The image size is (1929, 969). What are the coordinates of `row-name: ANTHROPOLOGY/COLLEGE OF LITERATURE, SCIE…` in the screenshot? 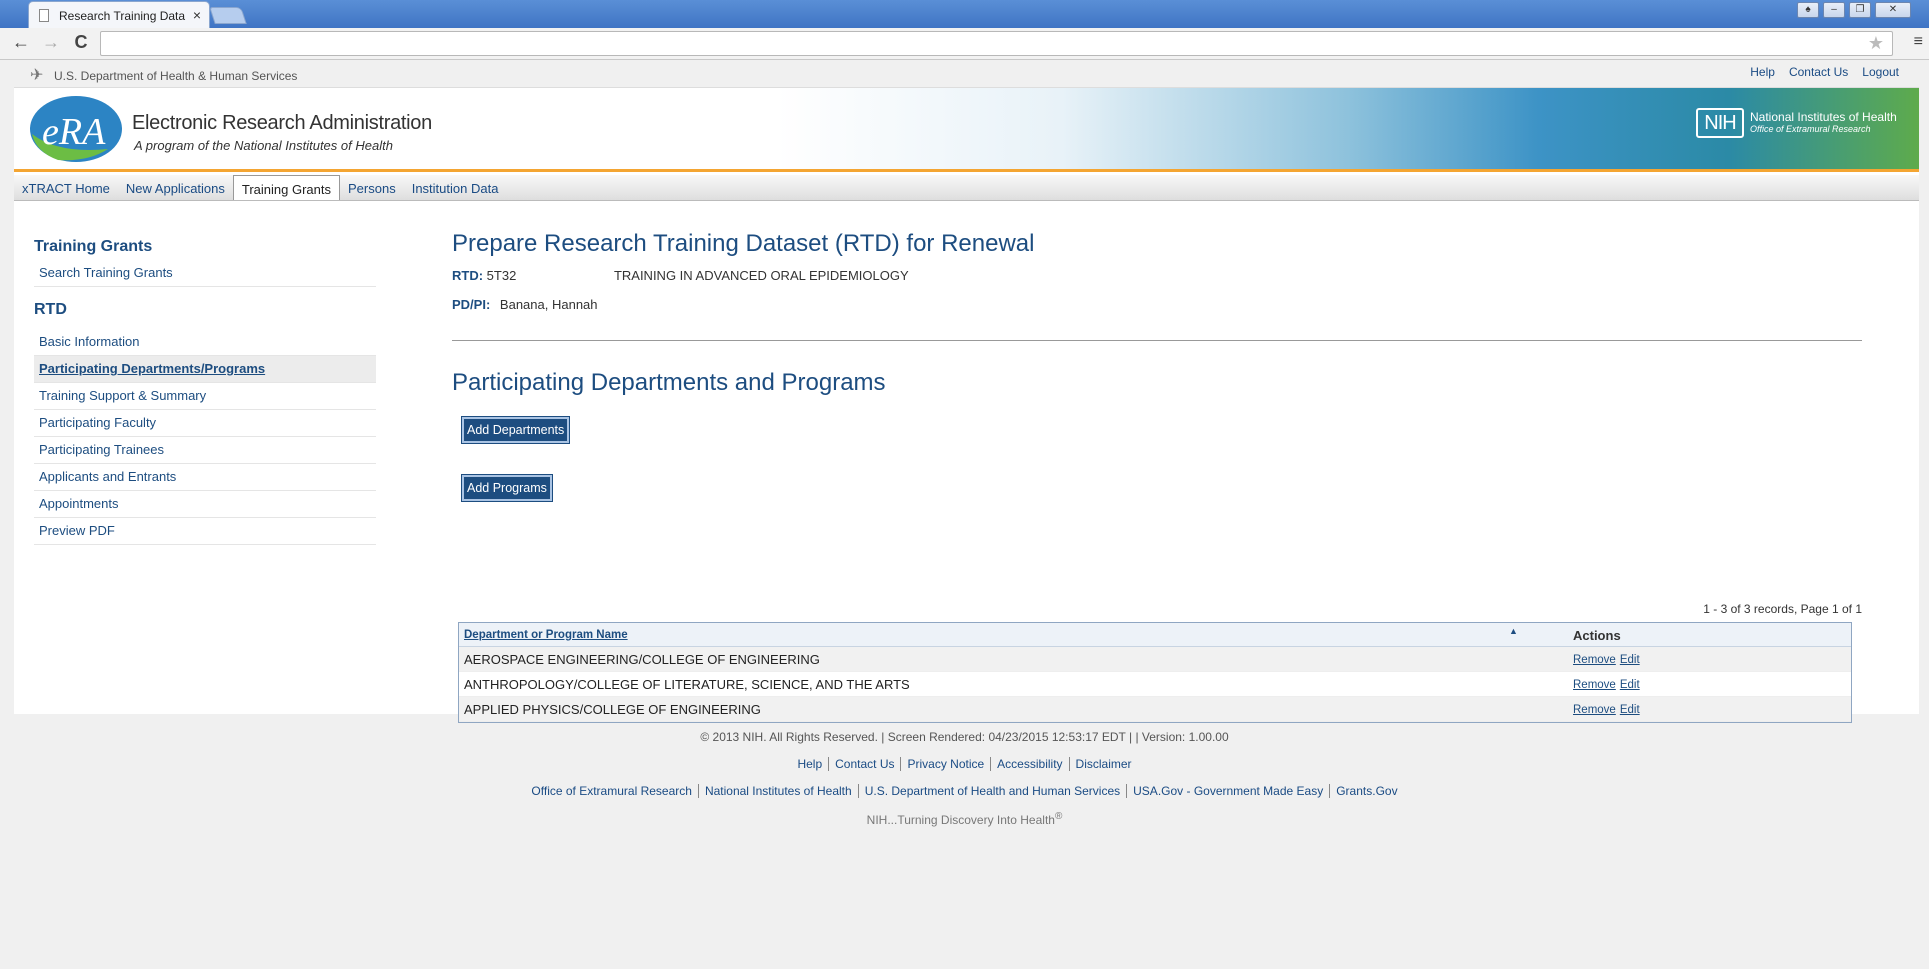 It's located at (687, 684).